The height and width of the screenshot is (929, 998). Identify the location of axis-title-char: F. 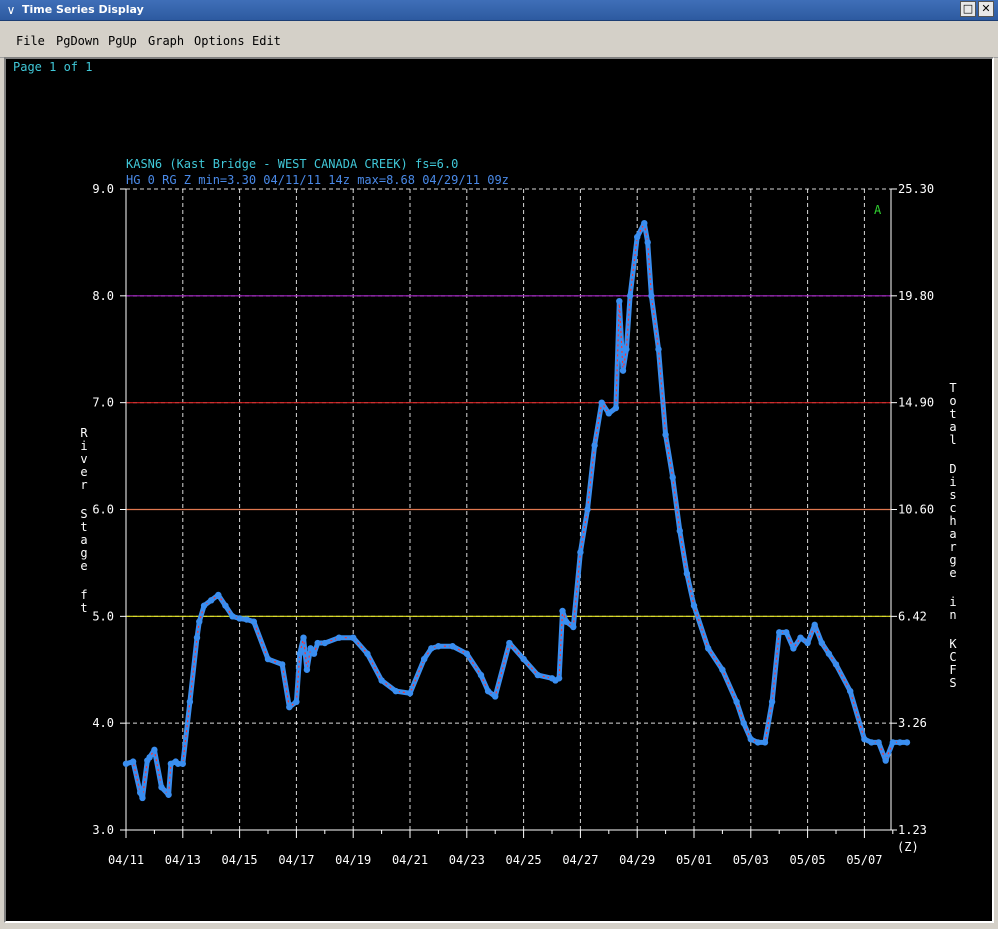
(952, 670).